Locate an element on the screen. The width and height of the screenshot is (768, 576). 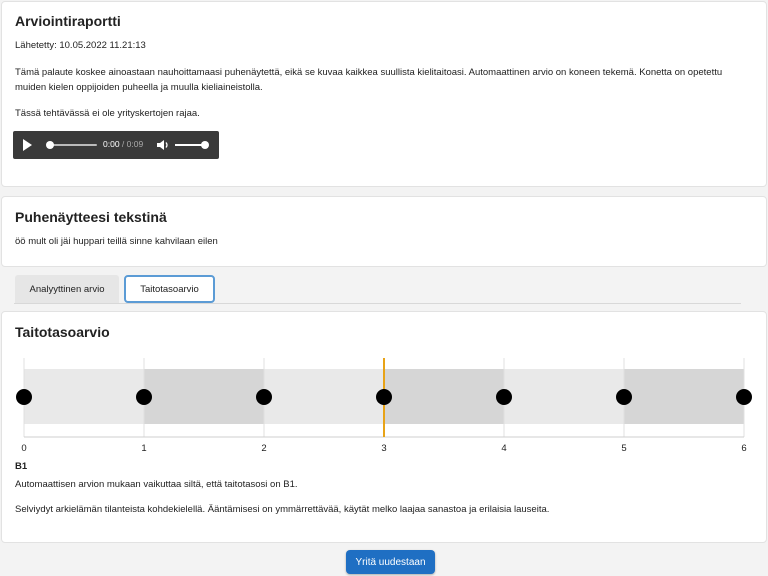
scale-tick-label: 6 is located at coordinates (744, 448).